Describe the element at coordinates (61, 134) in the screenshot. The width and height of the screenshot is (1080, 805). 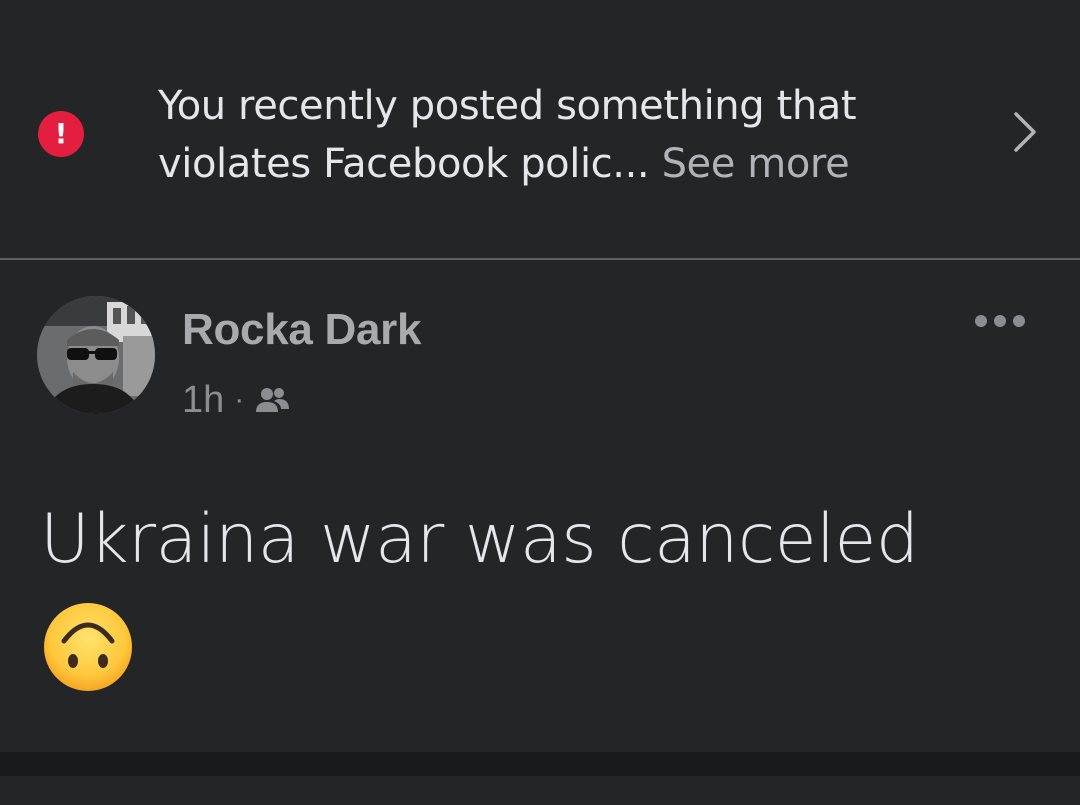
I see `alert-icon: !` at that location.